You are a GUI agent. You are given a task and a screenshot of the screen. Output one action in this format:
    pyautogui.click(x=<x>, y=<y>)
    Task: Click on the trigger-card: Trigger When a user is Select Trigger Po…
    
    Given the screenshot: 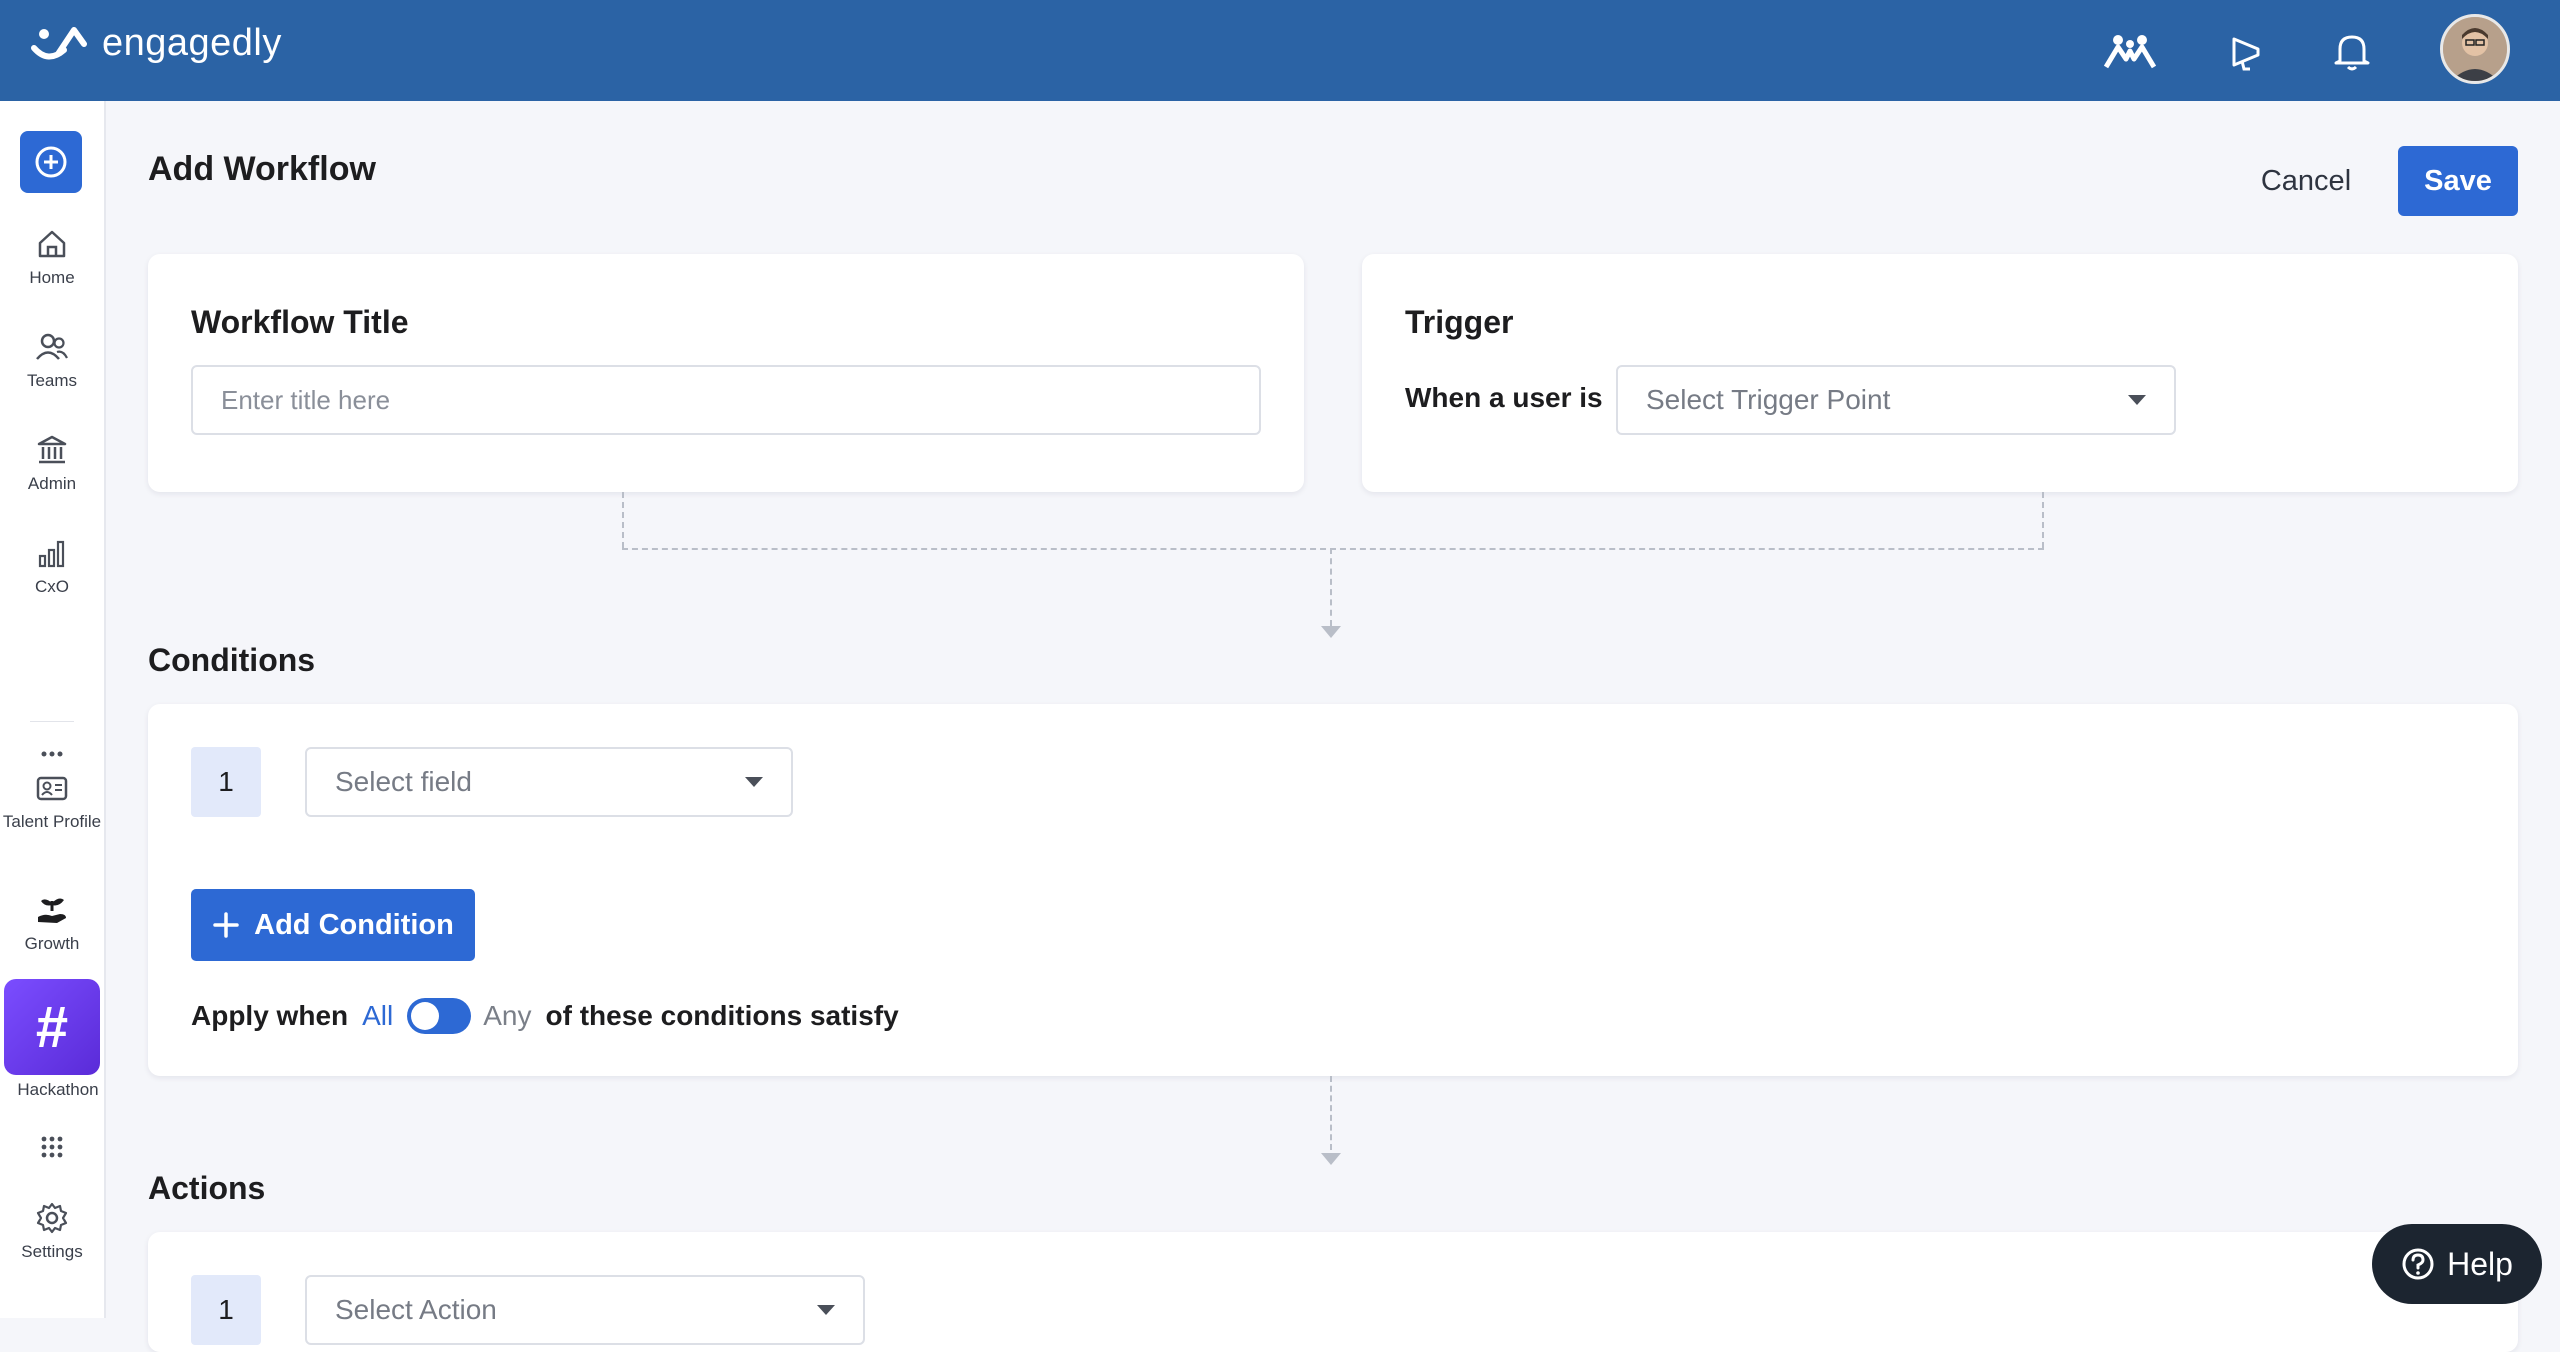 What is the action you would take?
    pyautogui.click(x=1940, y=373)
    